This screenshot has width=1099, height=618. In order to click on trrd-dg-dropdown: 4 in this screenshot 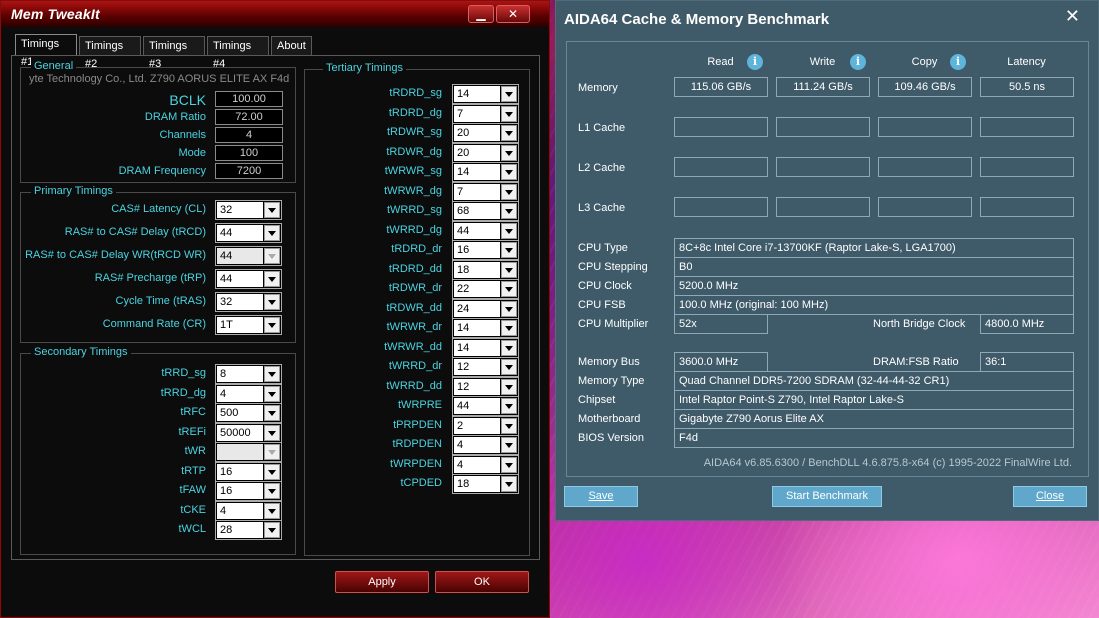, I will do `click(248, 393)`.